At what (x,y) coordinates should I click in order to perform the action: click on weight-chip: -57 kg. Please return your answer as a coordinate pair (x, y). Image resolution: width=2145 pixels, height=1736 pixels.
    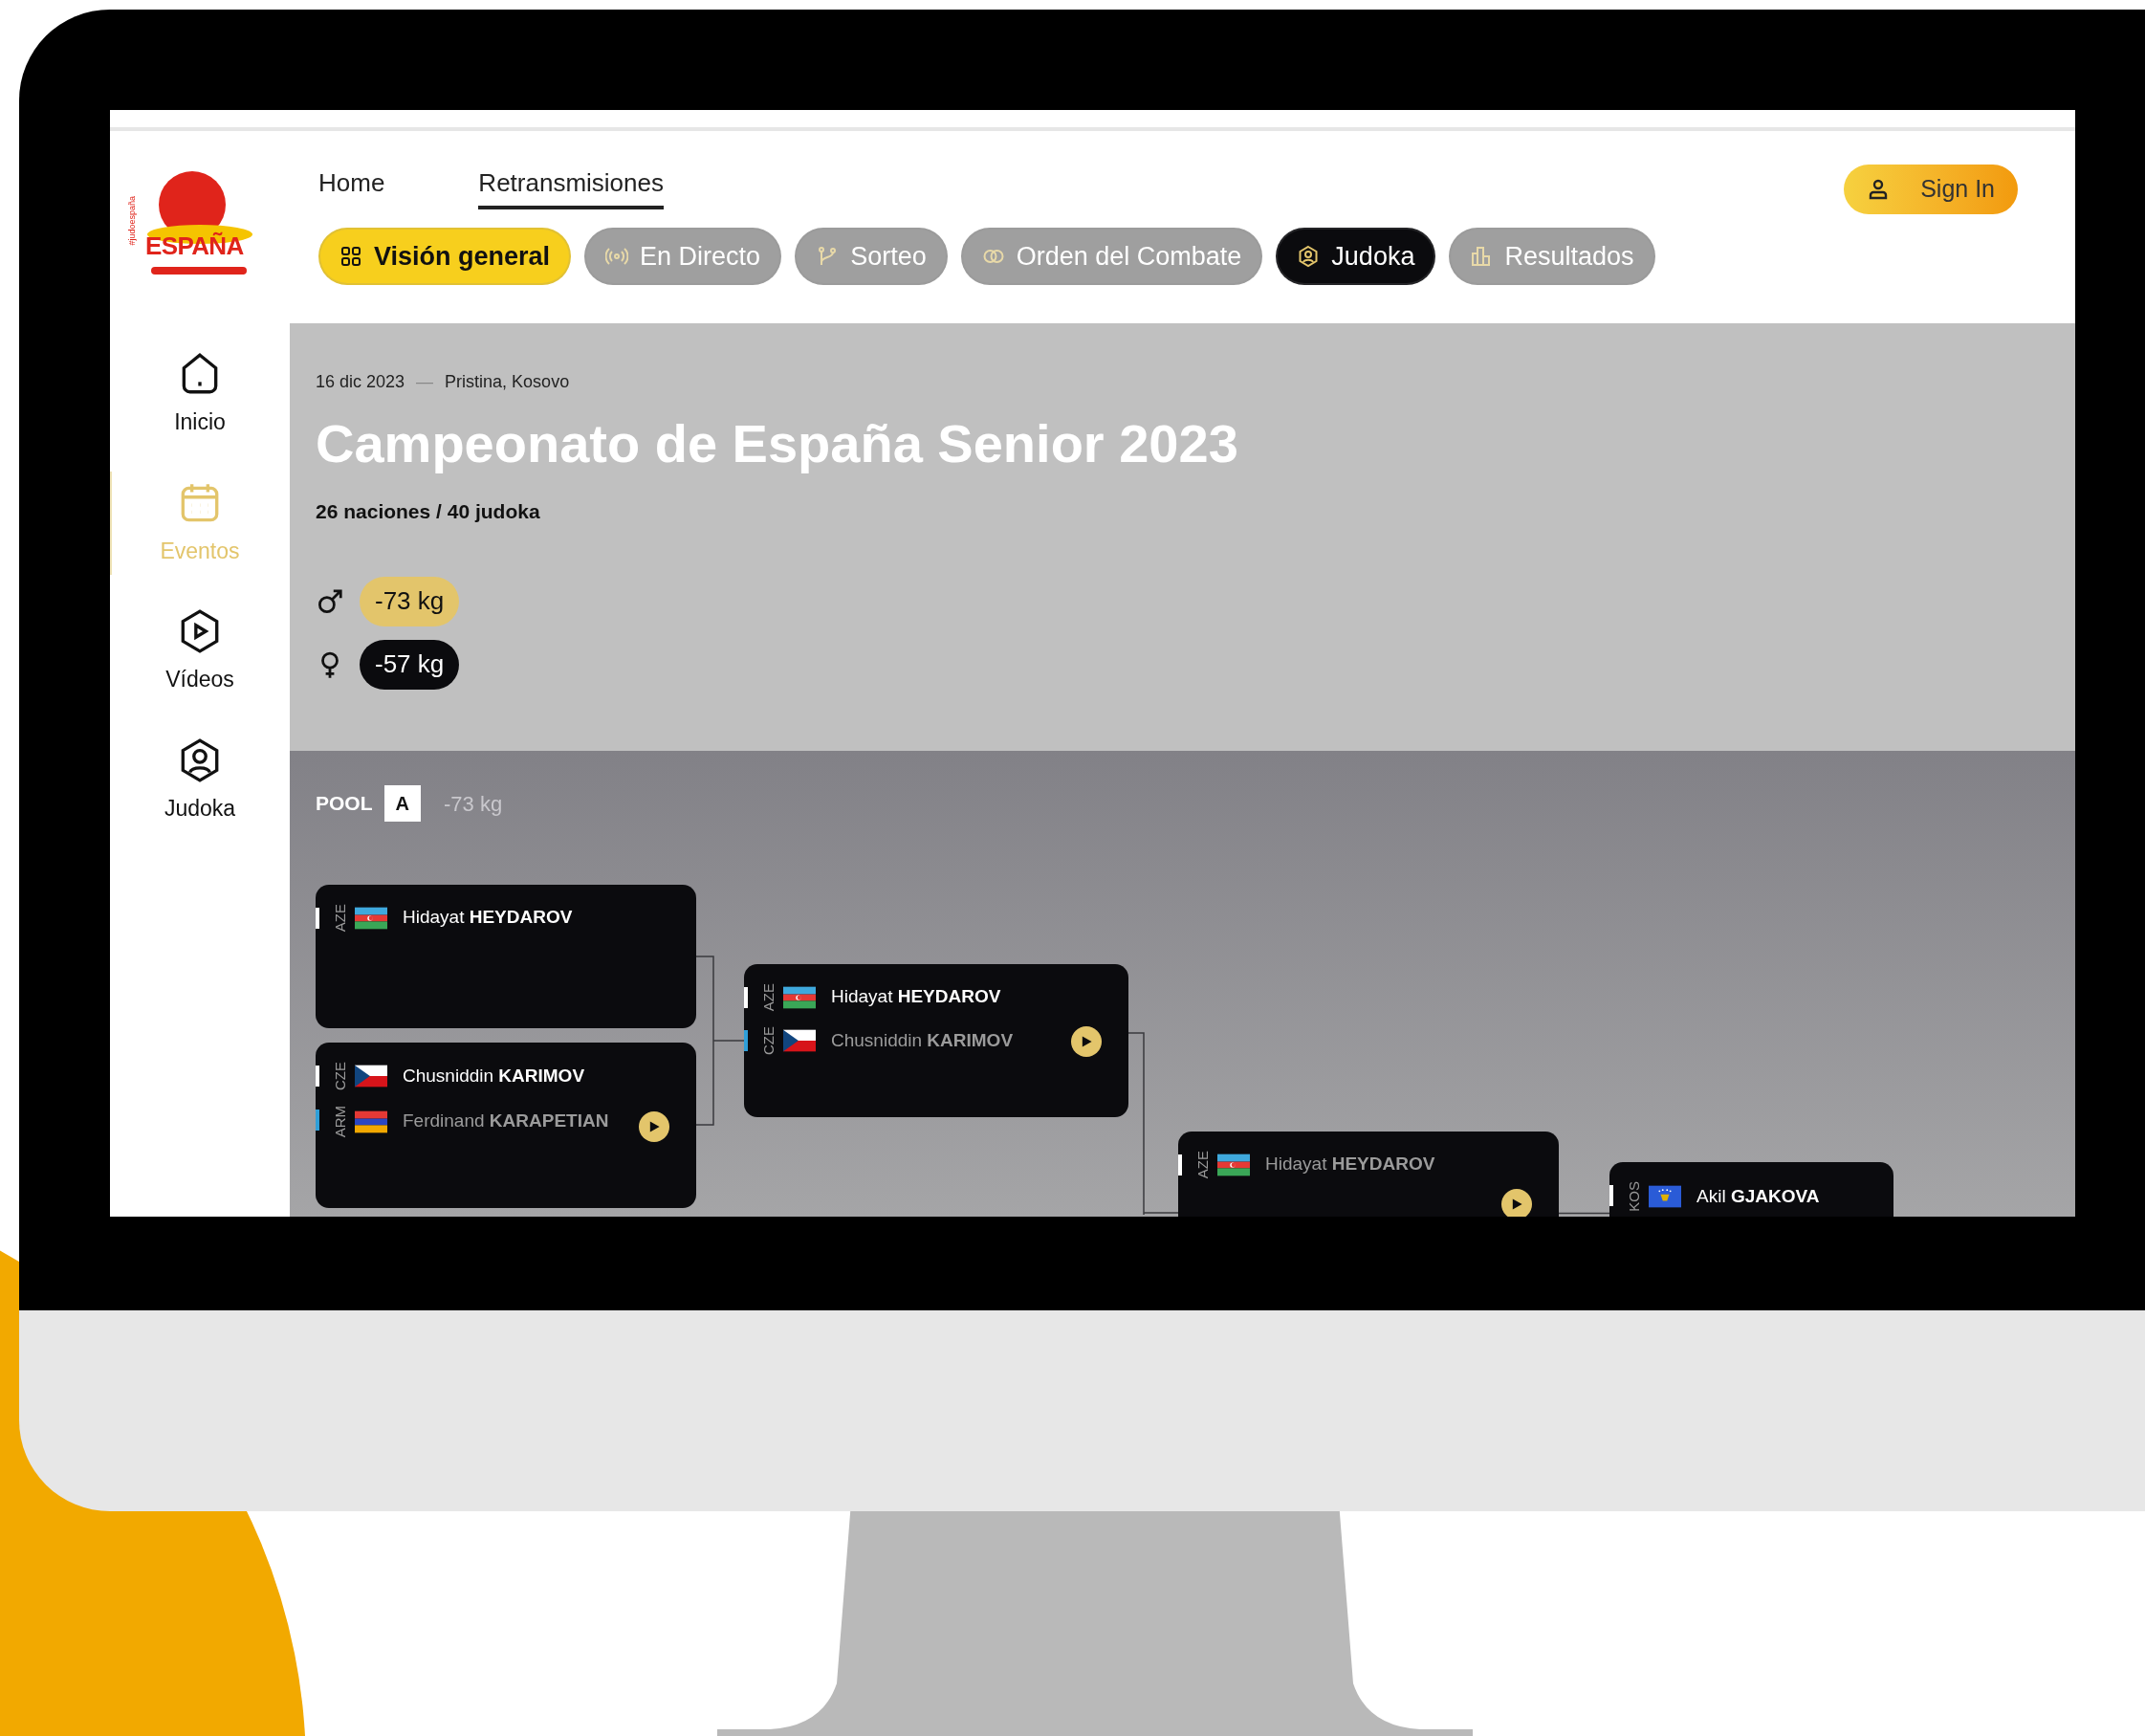
    Looking at the image, I should click on (410, 664).